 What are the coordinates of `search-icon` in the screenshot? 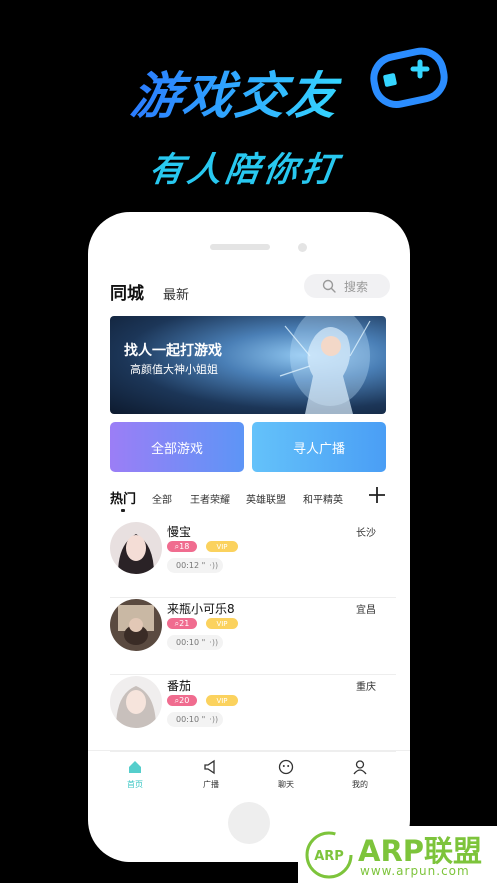 It's located at (329, 286).